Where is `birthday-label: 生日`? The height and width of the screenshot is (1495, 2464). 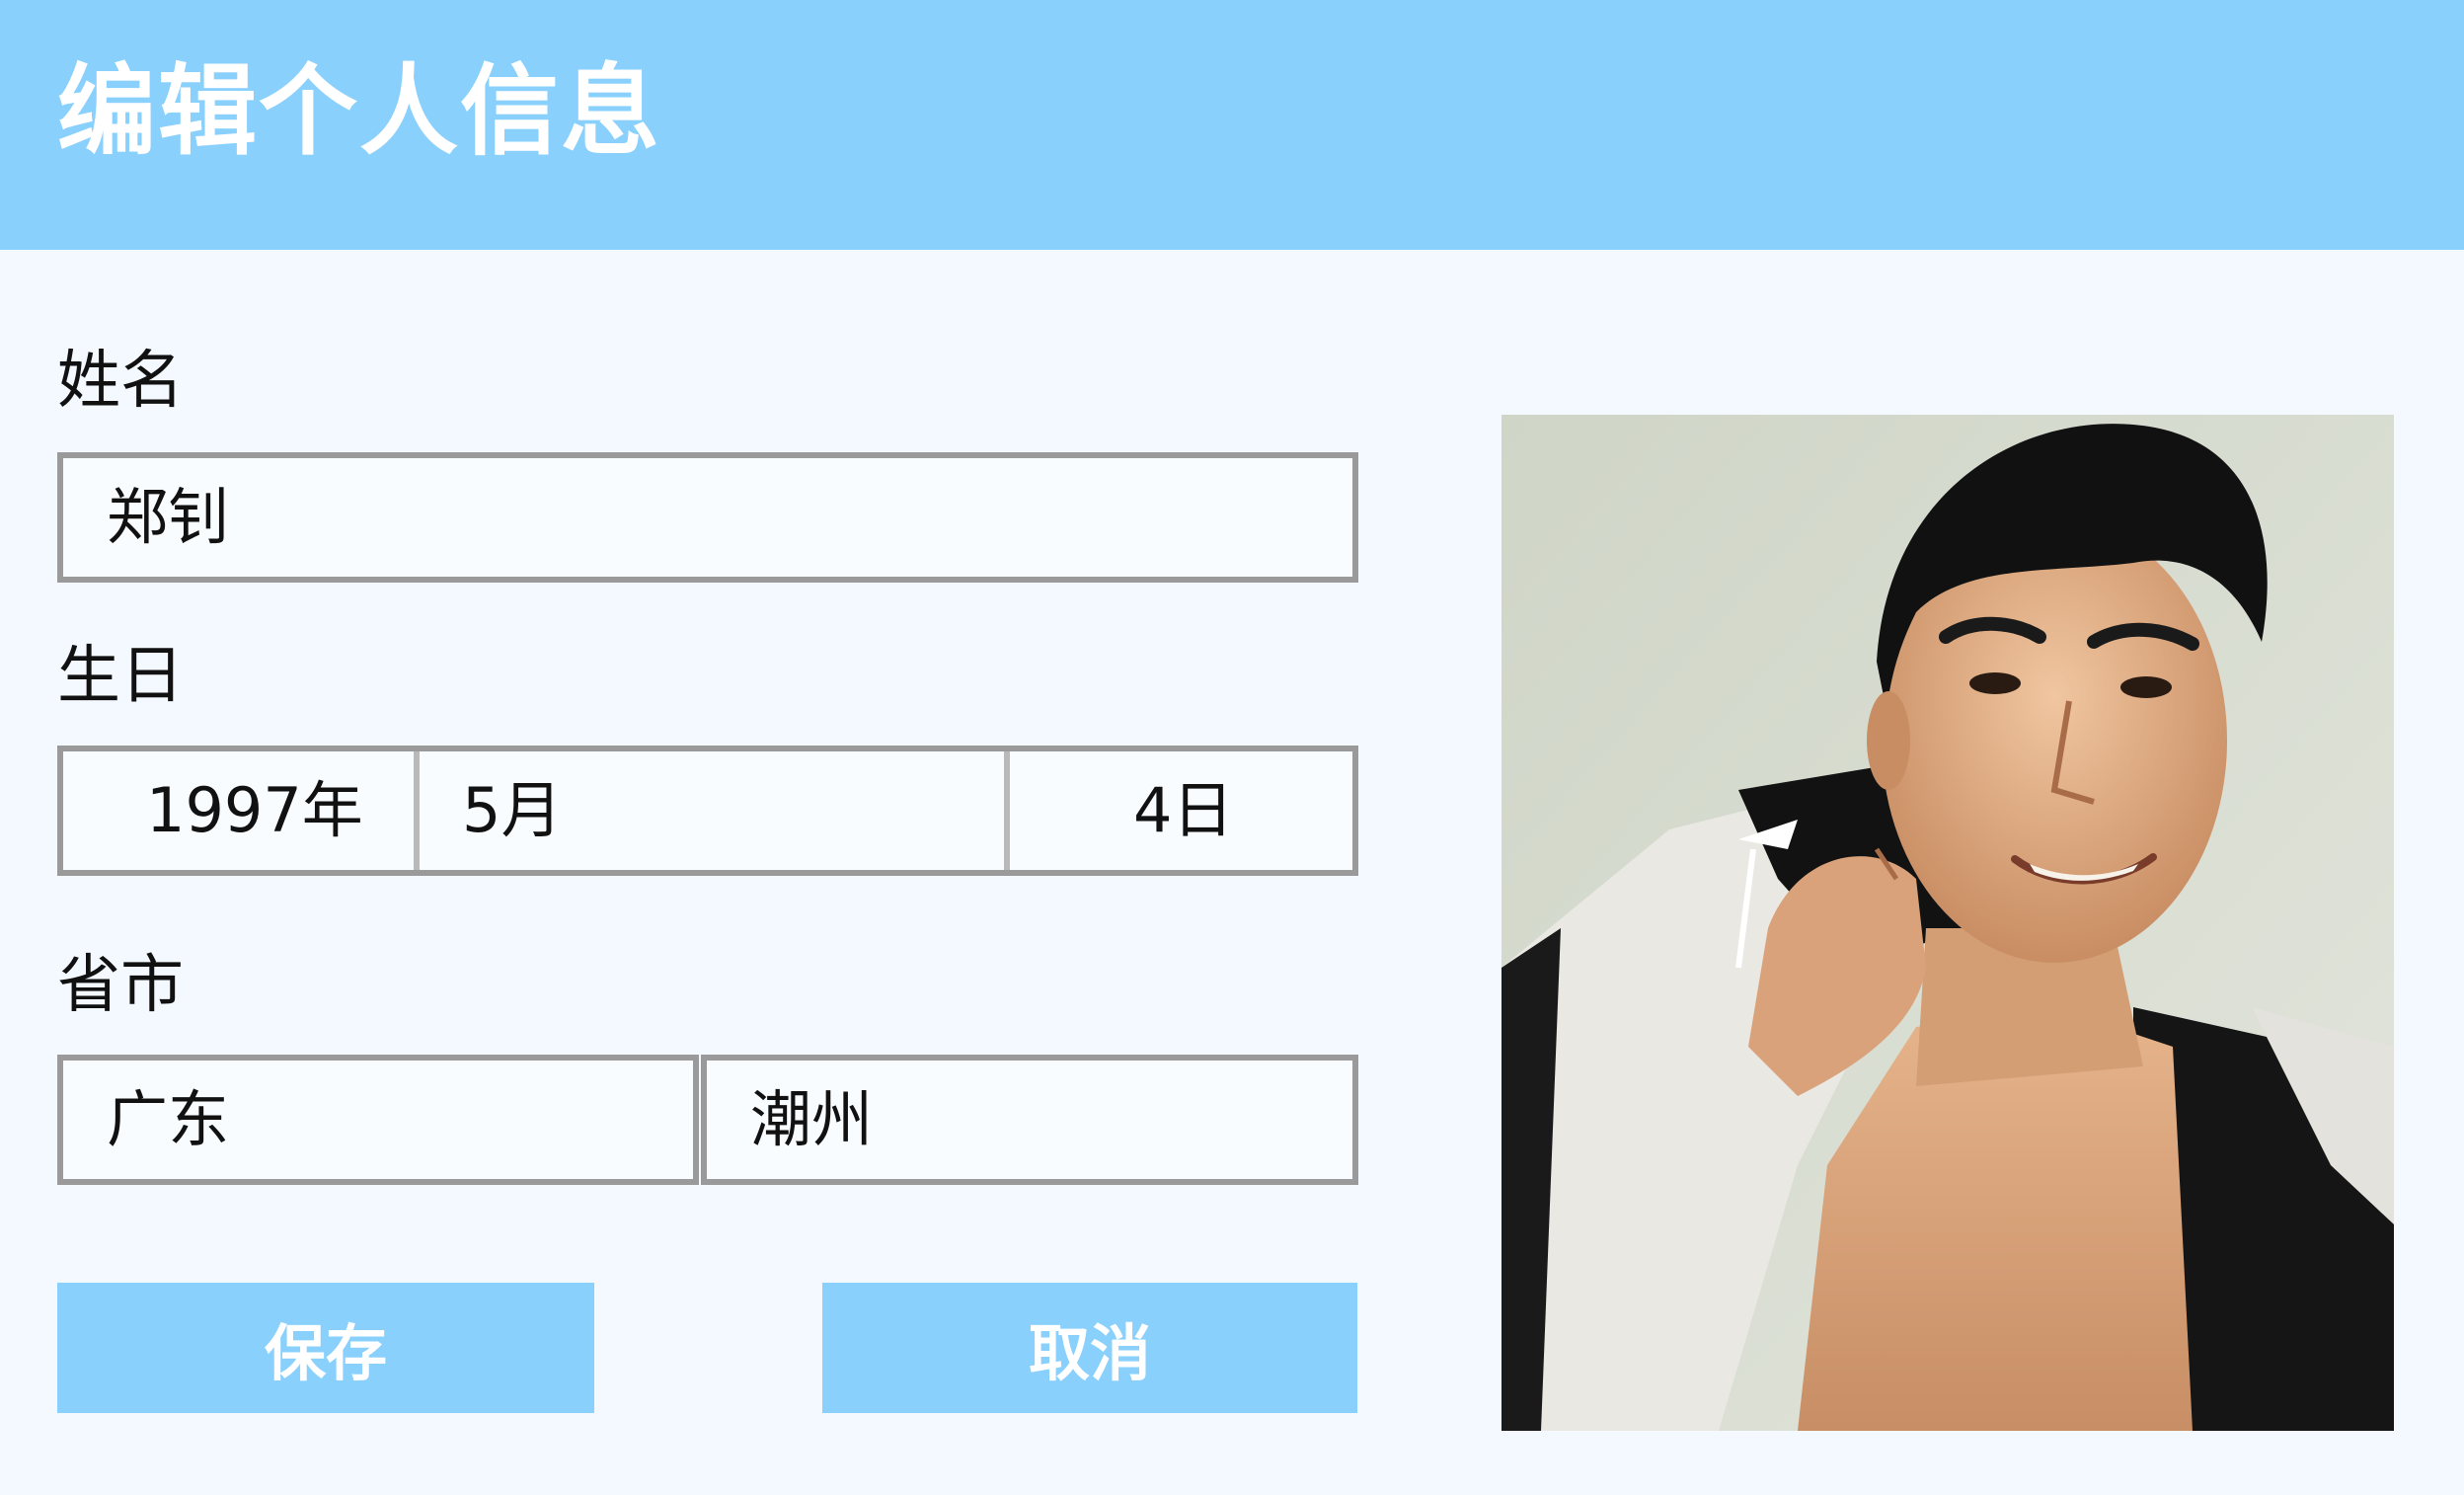
birthday-label: 生日 is located at coordinates (120, 676).